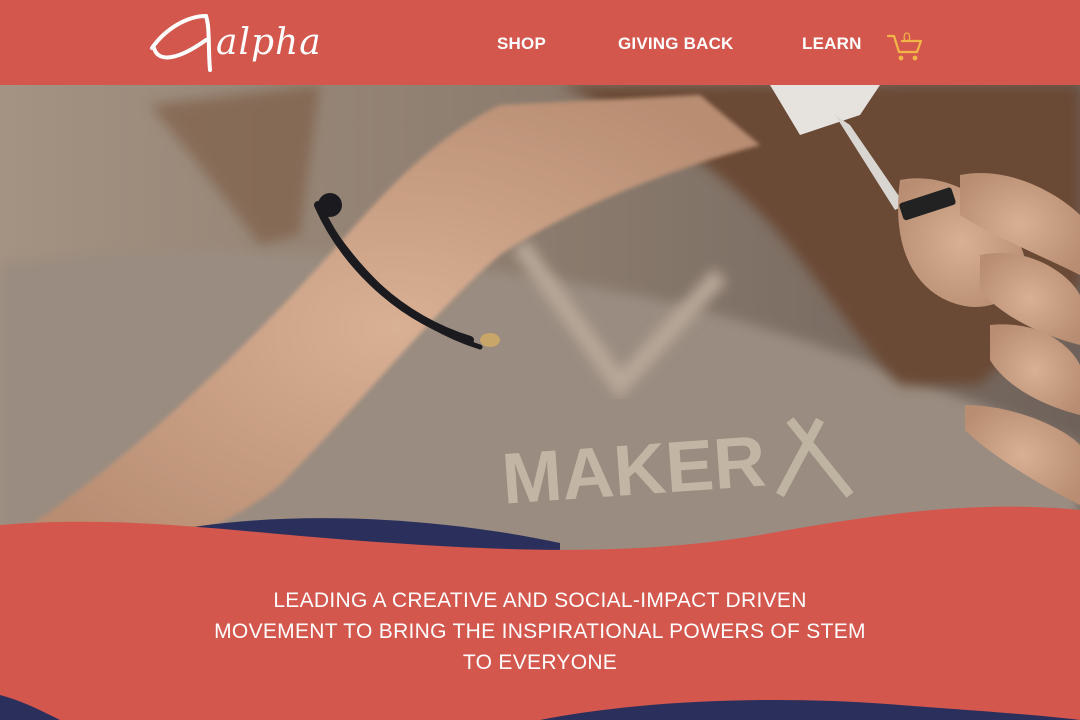 The width and height of the screenshot is (1080, 720). What do you see at coordinates (676, 44) in the screenshot?
I see `nav-giving-back: GIVING BACK` at bounding box center [676, 44].